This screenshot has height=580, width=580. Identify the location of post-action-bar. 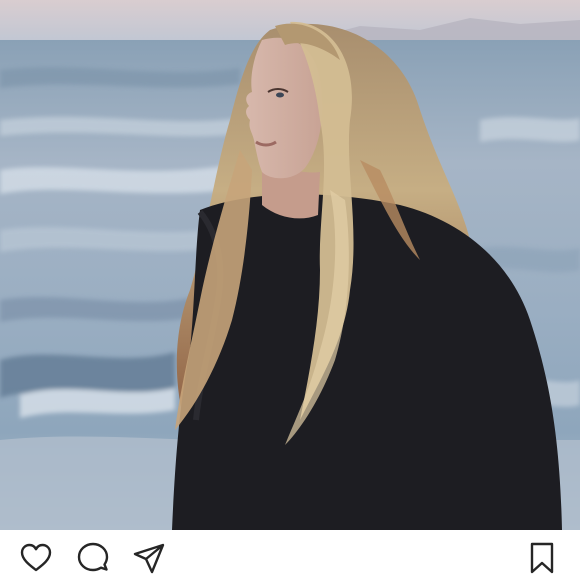
(290, 555).